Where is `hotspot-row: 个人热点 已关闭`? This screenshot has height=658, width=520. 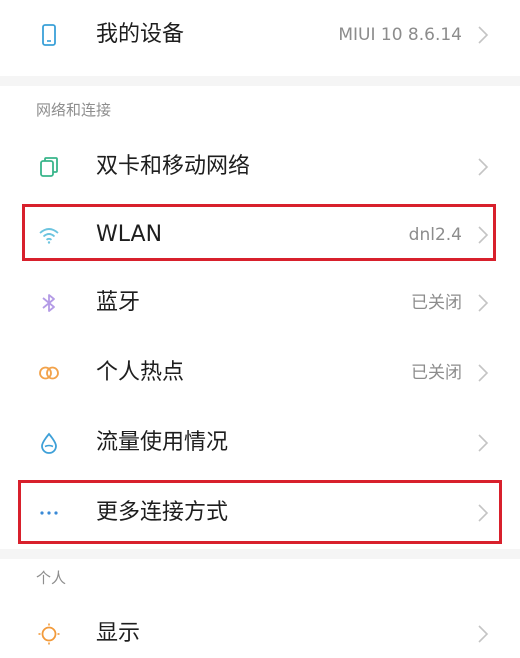 hotspot-row: 个人热点 已关闭 is located at coordinates (260, 373).